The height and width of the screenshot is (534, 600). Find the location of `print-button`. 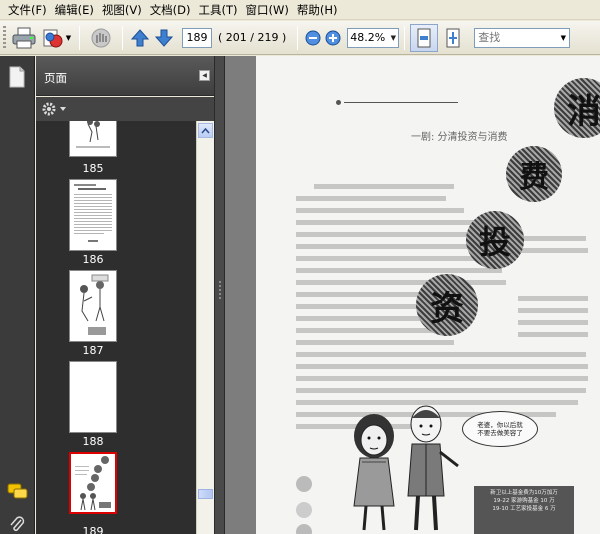

print-button is located at coordinates (24, 38).